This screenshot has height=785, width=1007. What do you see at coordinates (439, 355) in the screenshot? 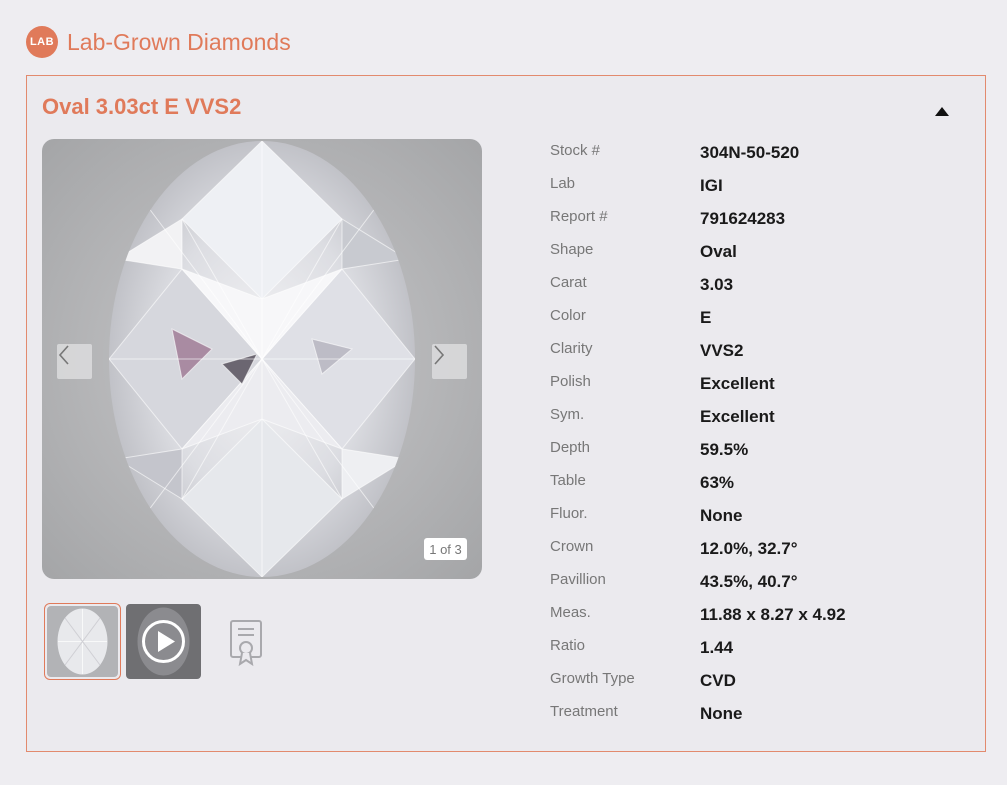
I see `chevron-right-icon` at bounding box center [439, 355].